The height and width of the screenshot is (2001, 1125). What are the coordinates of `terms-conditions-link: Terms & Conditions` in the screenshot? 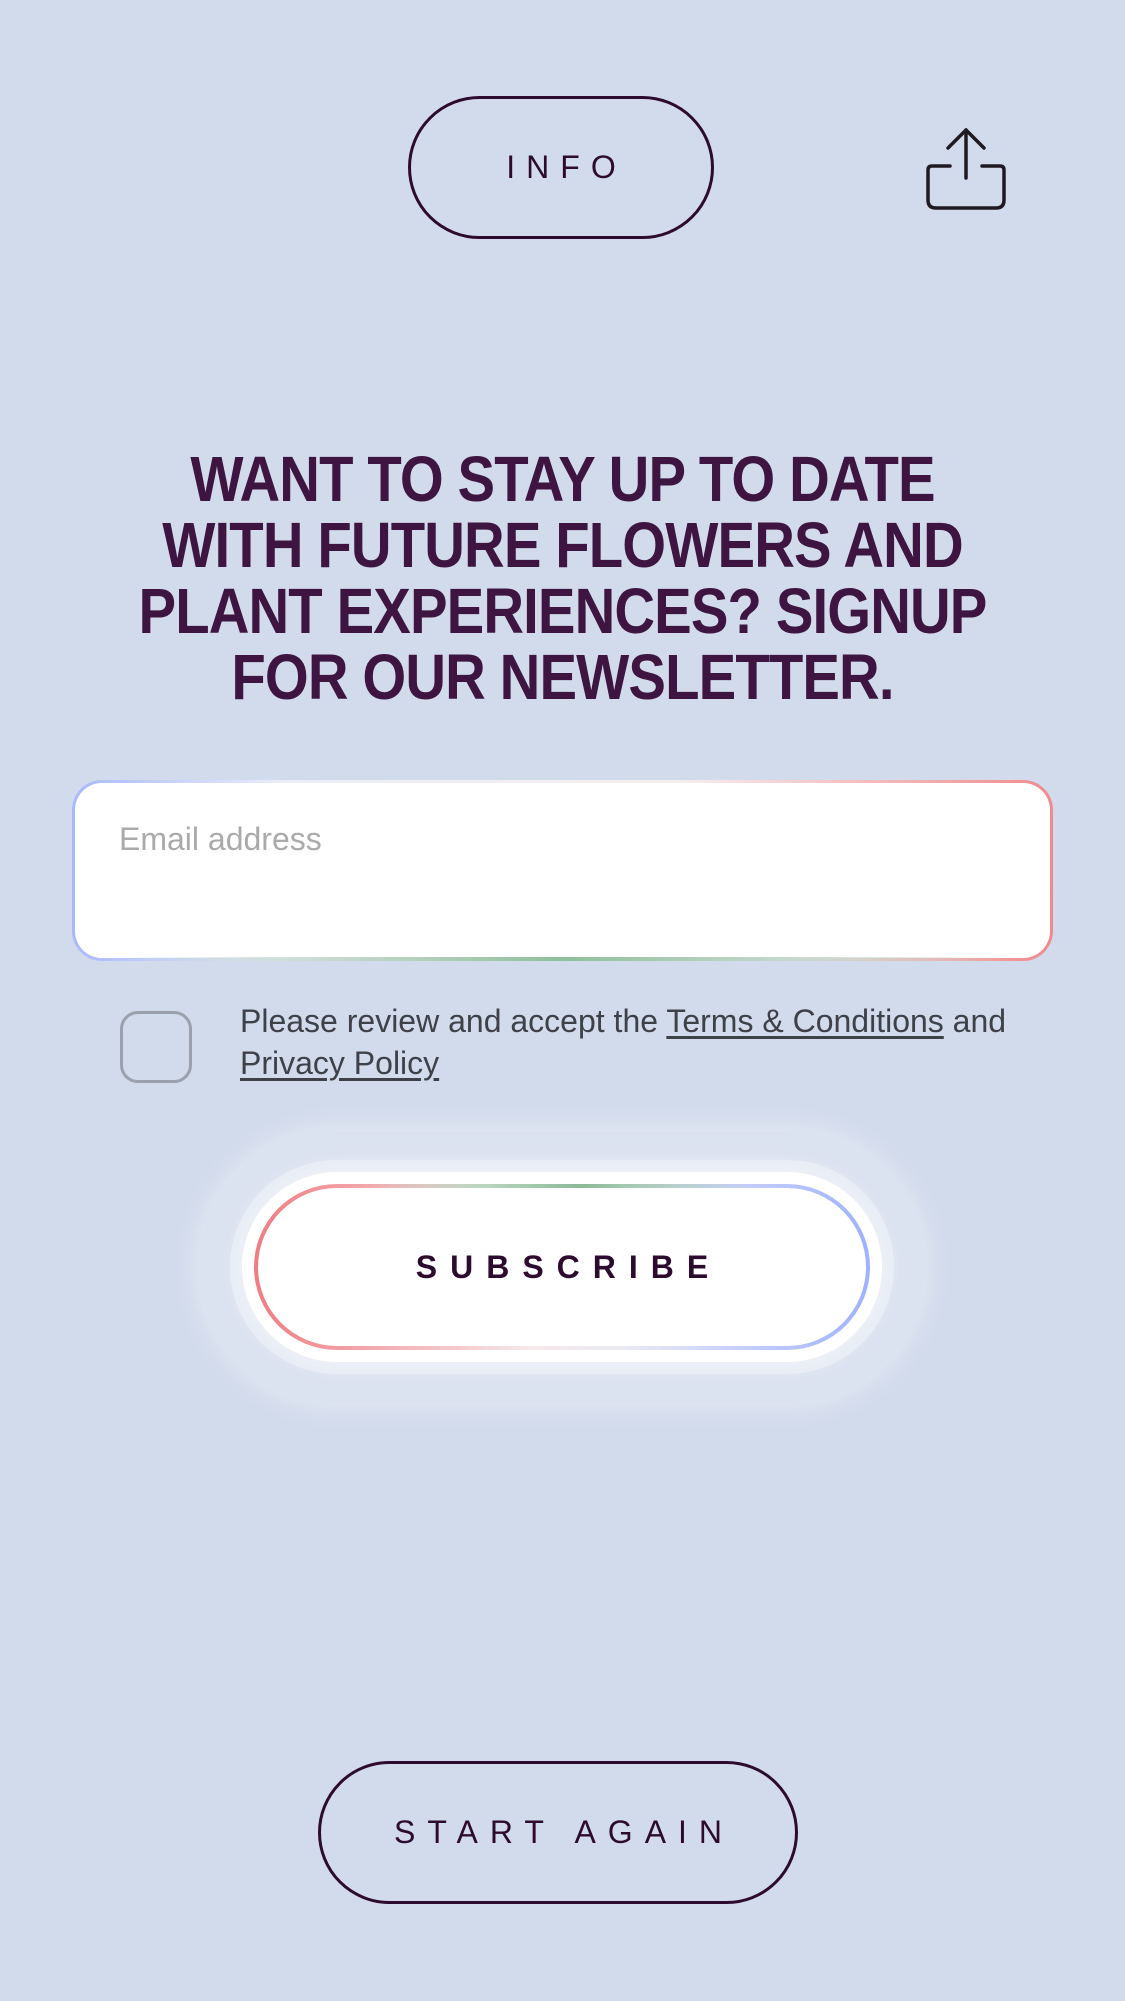 It's located at (804, 1021).